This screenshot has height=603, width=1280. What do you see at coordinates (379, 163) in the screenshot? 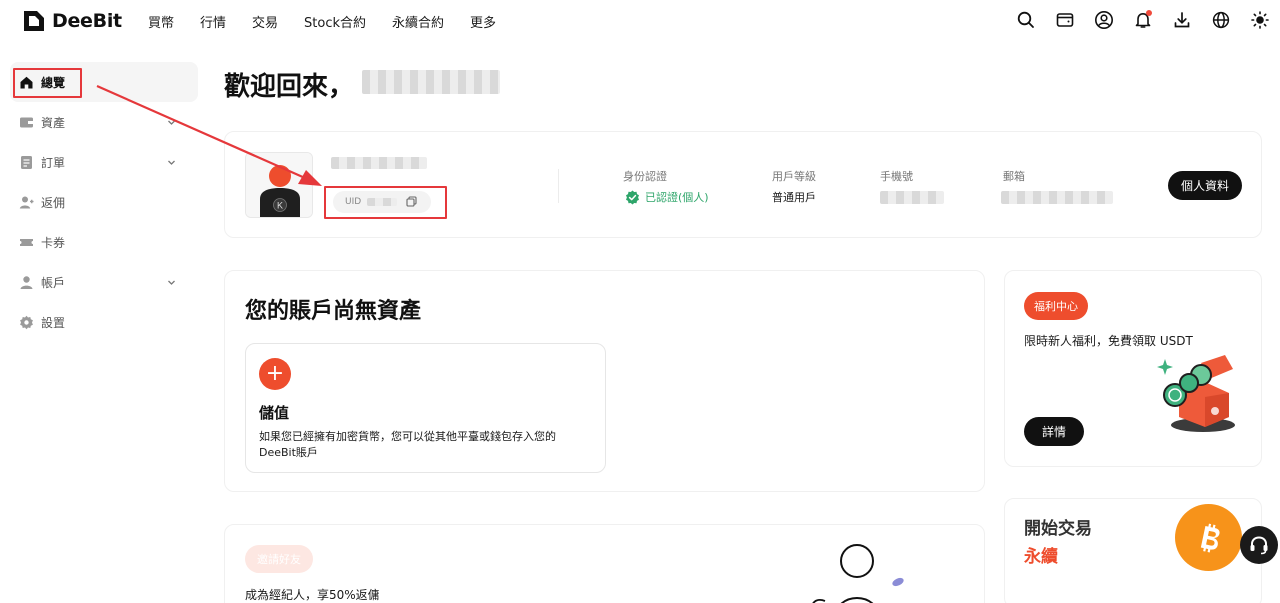
I see `redacted-name` at bounding box center [379, 163].